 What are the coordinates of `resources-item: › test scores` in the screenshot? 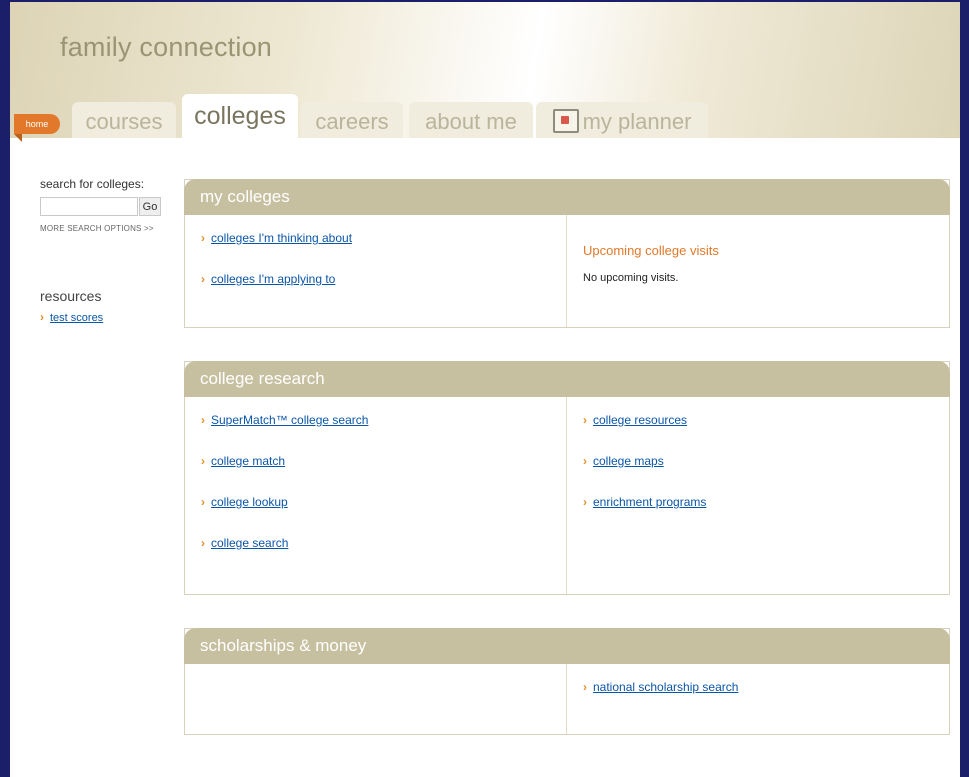 It's located at (115, 317).